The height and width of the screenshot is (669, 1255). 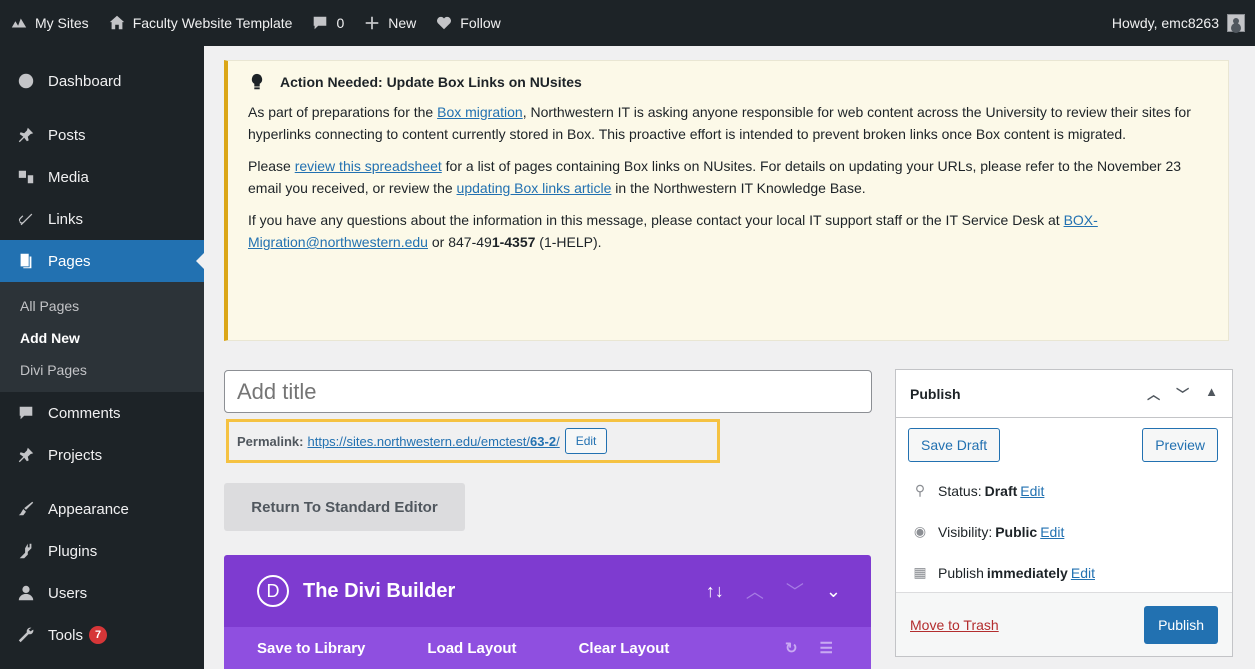 I want to click on pages-icon, so click(x=26, y=261).